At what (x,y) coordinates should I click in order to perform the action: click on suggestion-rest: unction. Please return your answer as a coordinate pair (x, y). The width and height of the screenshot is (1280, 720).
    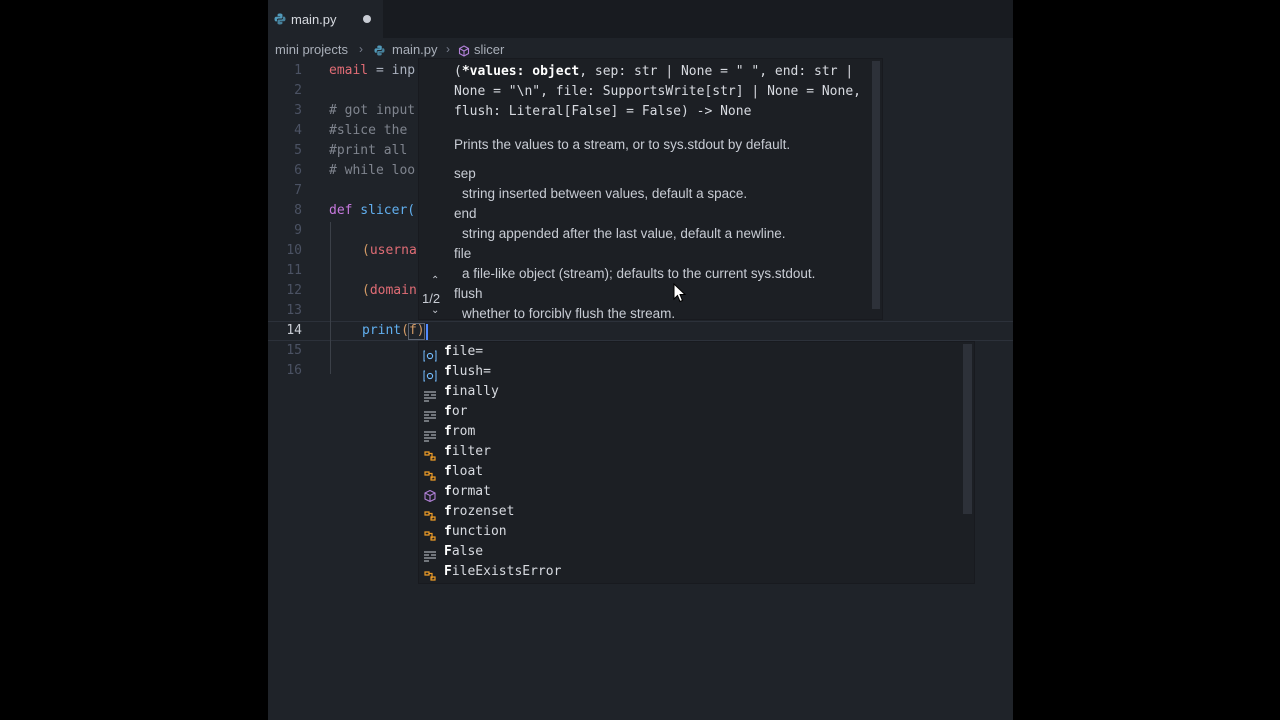
    Looking at the image, I should click on (479, 531).